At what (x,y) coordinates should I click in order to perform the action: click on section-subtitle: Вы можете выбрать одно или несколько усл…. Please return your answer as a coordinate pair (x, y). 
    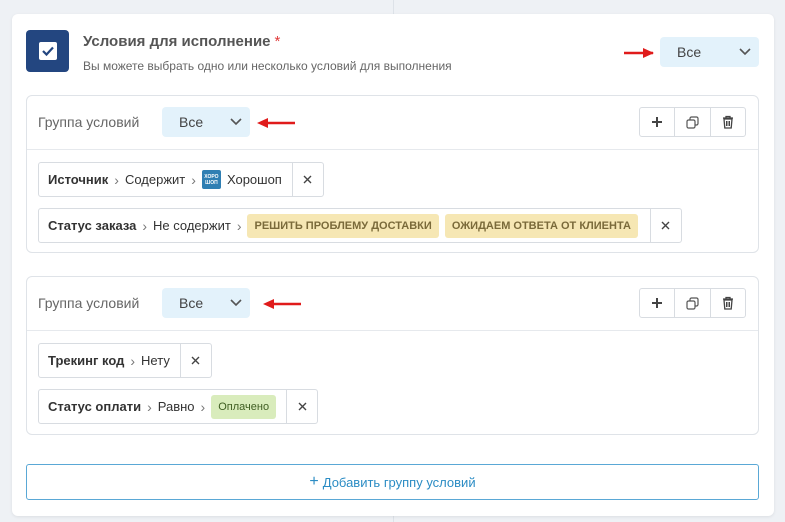
    Looking at the image, I should click on (267, 66).